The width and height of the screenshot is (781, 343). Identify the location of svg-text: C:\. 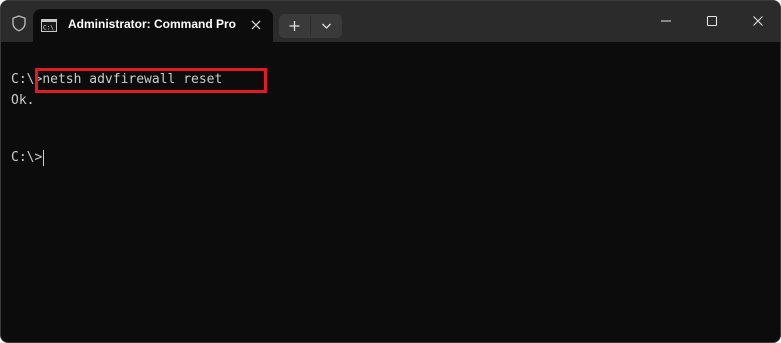
(48, 28).